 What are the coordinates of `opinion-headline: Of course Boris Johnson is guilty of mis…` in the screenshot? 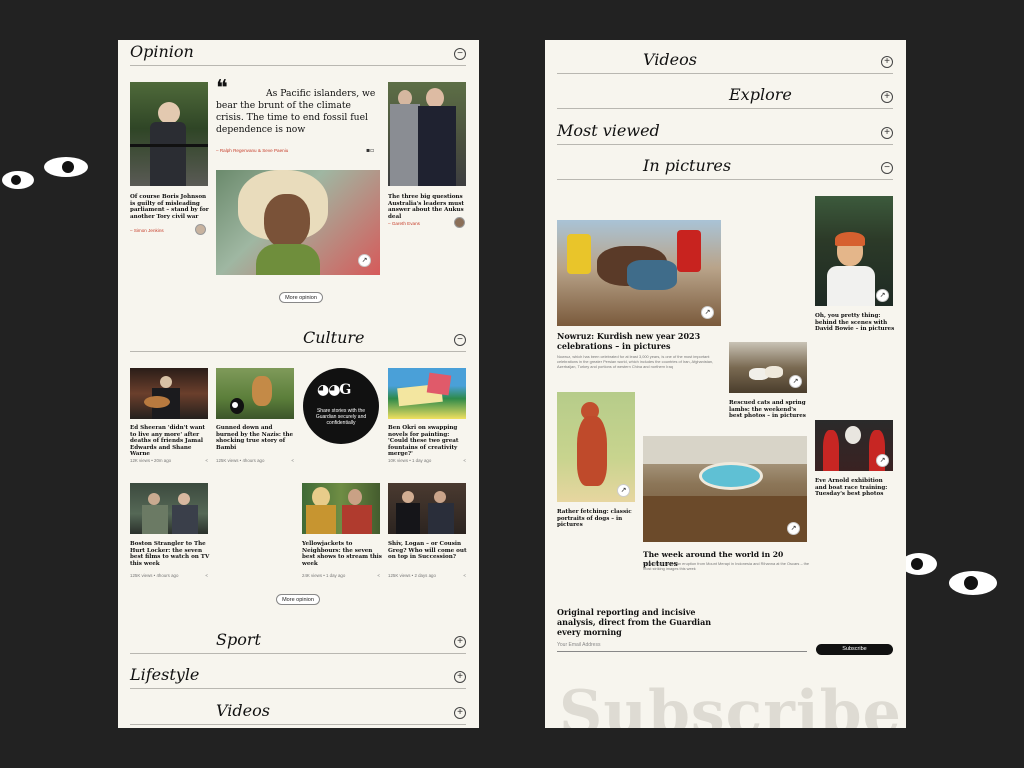 It's located at (170, 207).